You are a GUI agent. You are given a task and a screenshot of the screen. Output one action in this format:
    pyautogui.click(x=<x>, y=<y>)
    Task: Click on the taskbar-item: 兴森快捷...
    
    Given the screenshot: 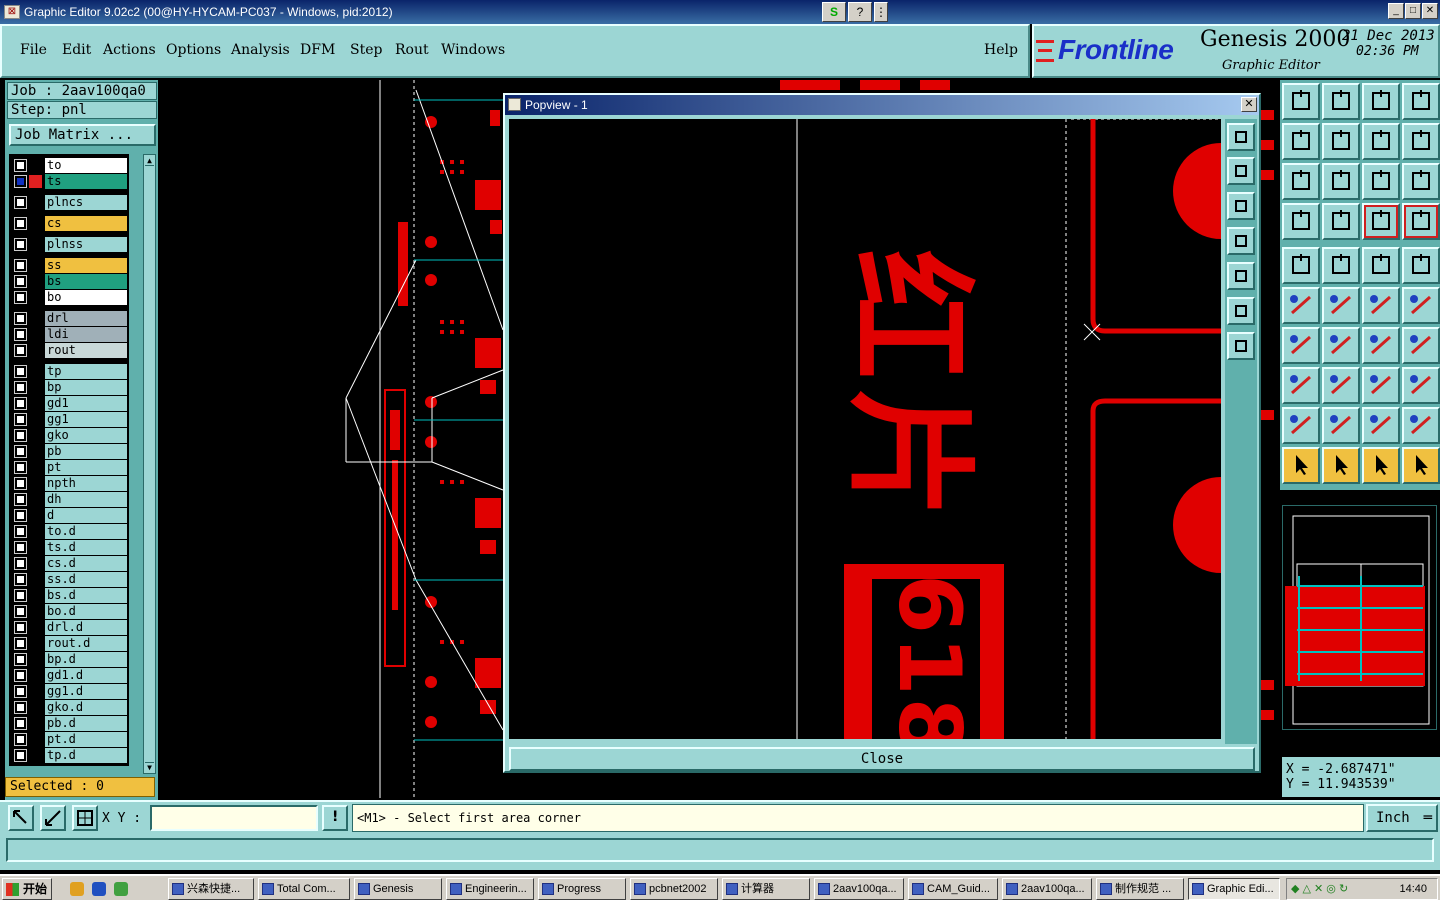 What is the action you would take?
    pyautogui.click(x=211, y=889)
    